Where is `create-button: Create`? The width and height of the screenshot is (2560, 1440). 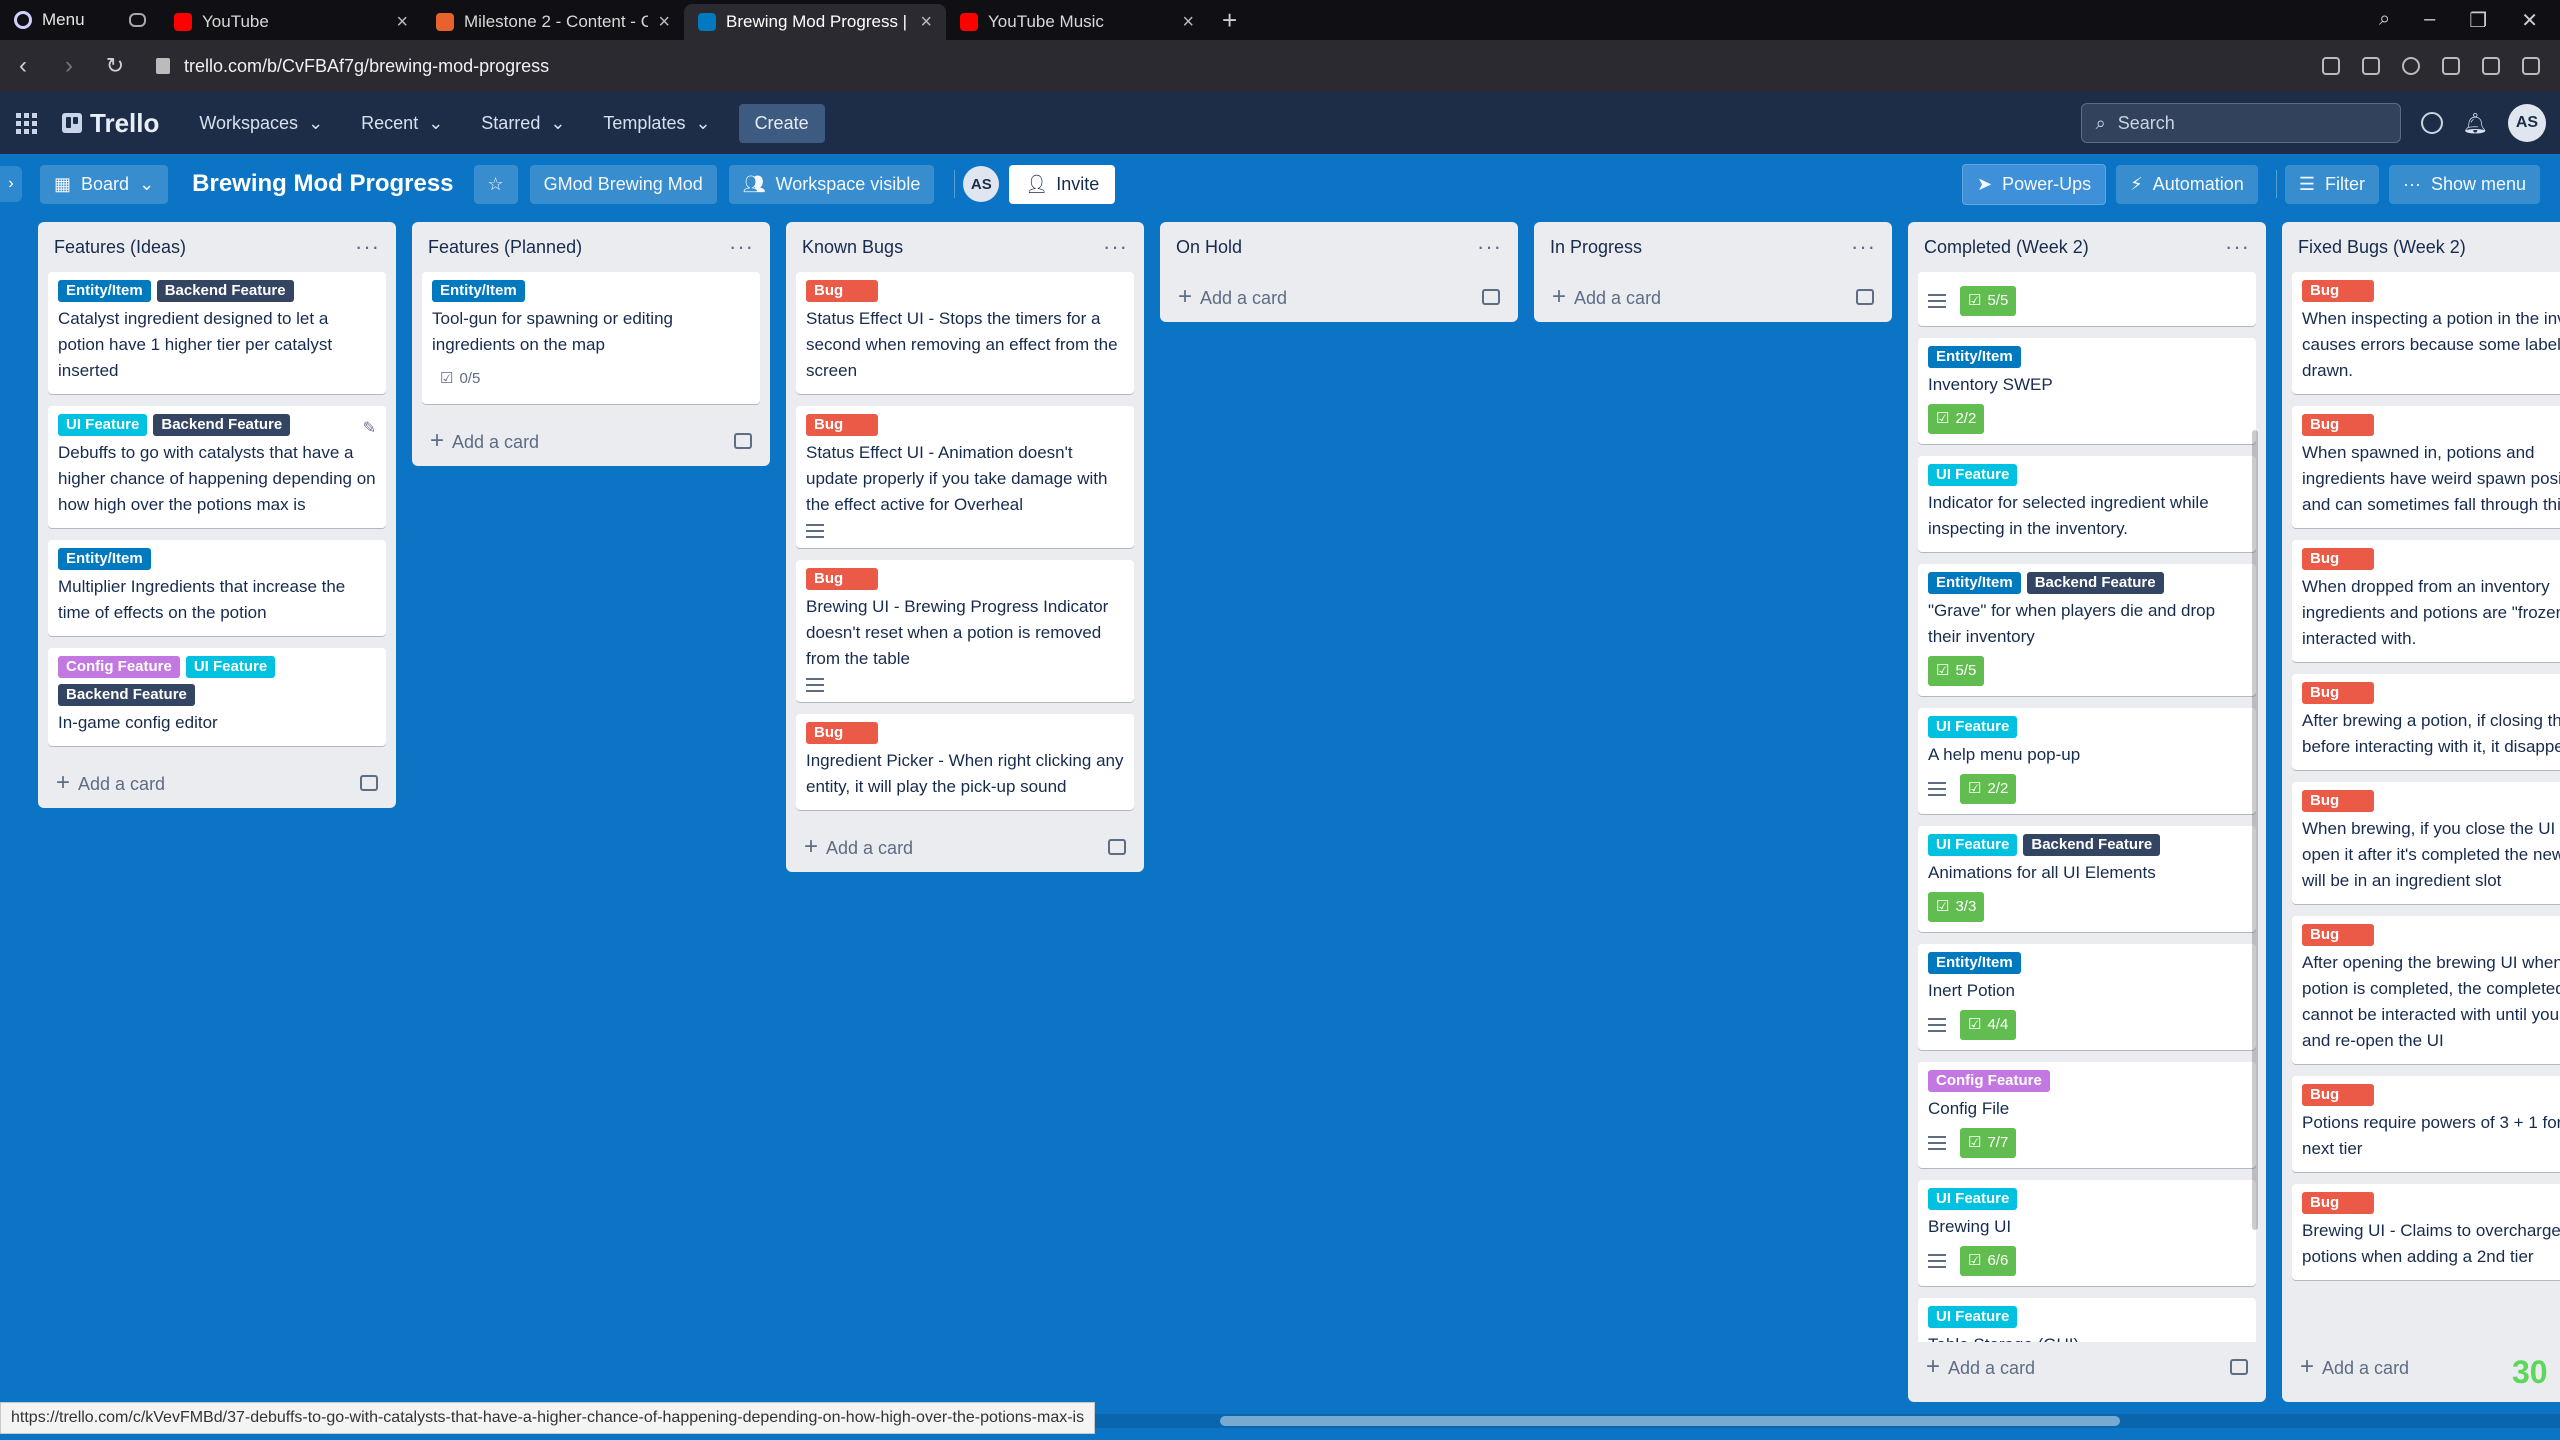
create-button: Create is located at coordinates (781, 123).